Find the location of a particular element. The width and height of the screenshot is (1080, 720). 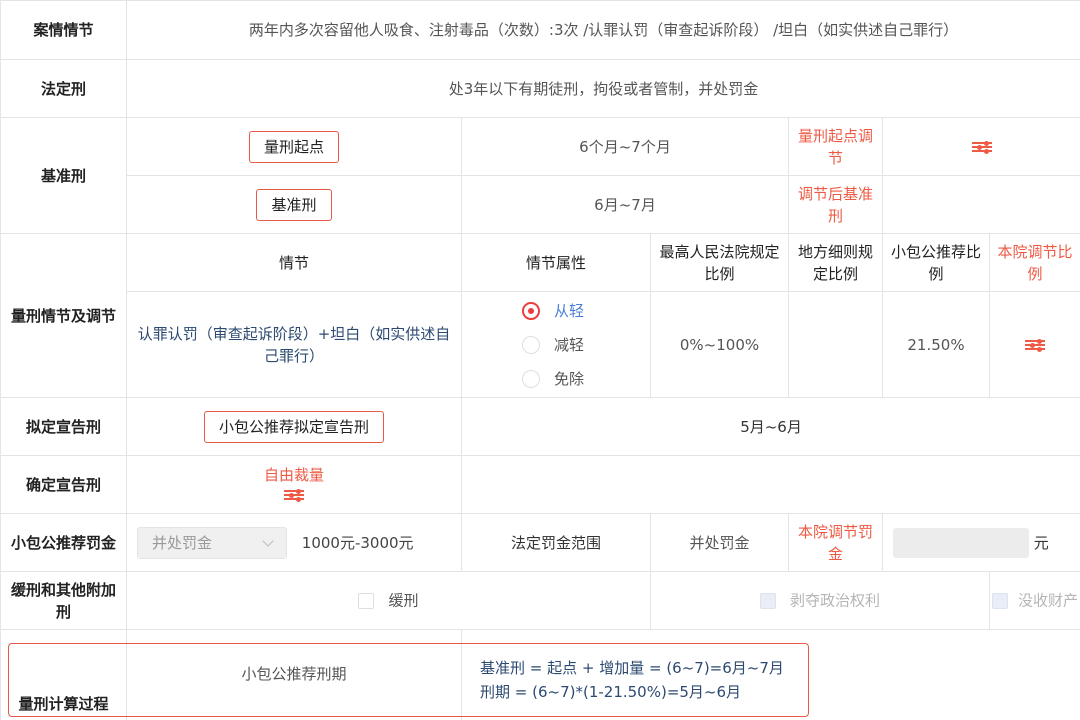

probation-option-cell: 缓刑 is located at coordinates (388, 600).